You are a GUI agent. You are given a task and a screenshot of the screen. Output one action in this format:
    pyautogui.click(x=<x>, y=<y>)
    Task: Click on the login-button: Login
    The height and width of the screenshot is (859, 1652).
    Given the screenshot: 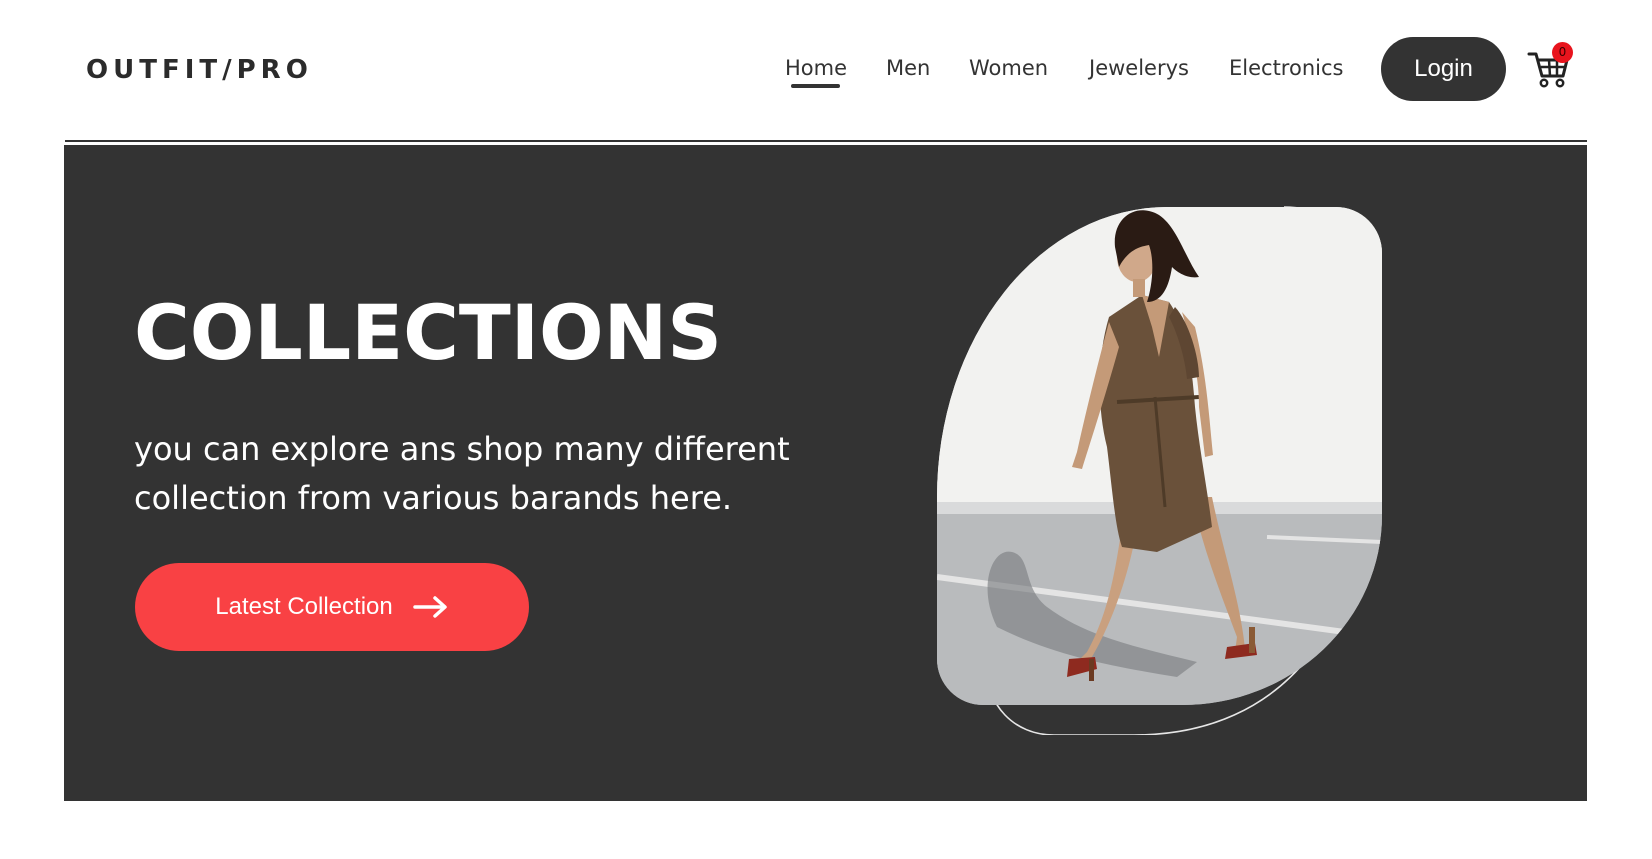 What is the action you would take?
    pyautogui.click(x=1443, y=69)
    